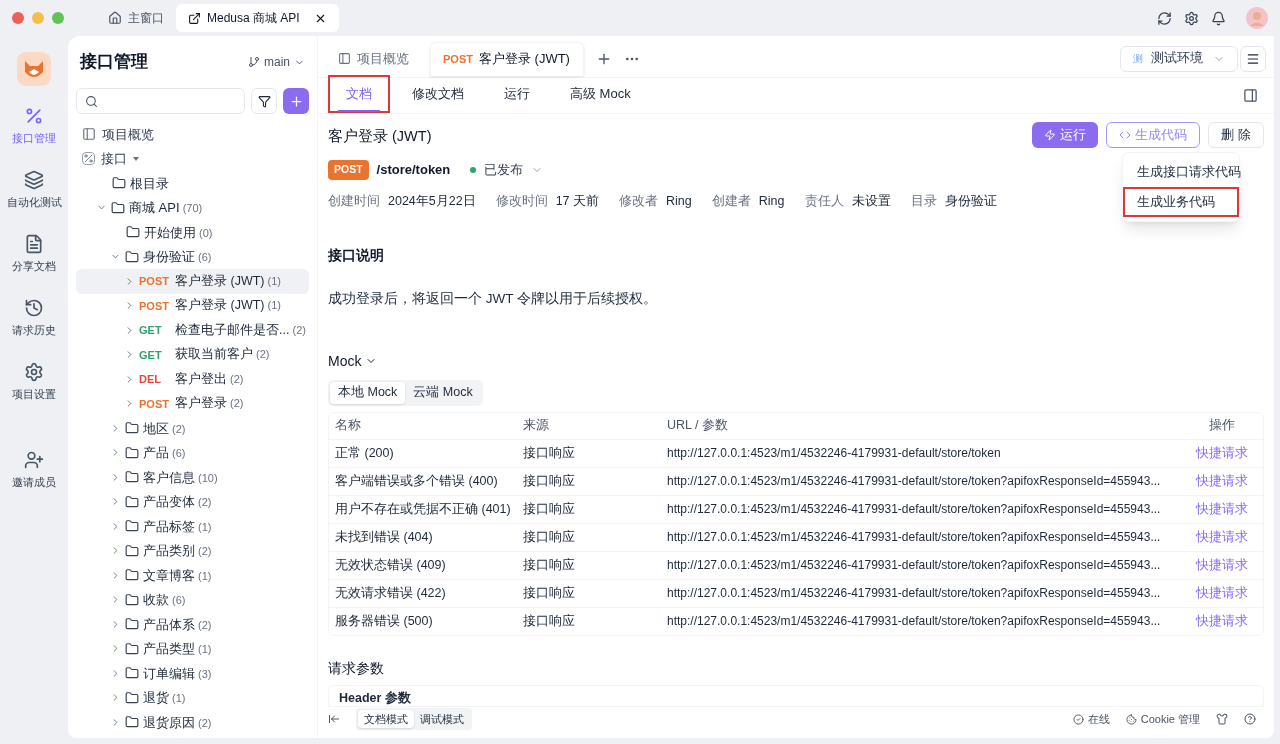  What do you see at coordinates (1222, 719) in the screenshot?
I see `shirt-icon` at bounding box center [1222, 719].